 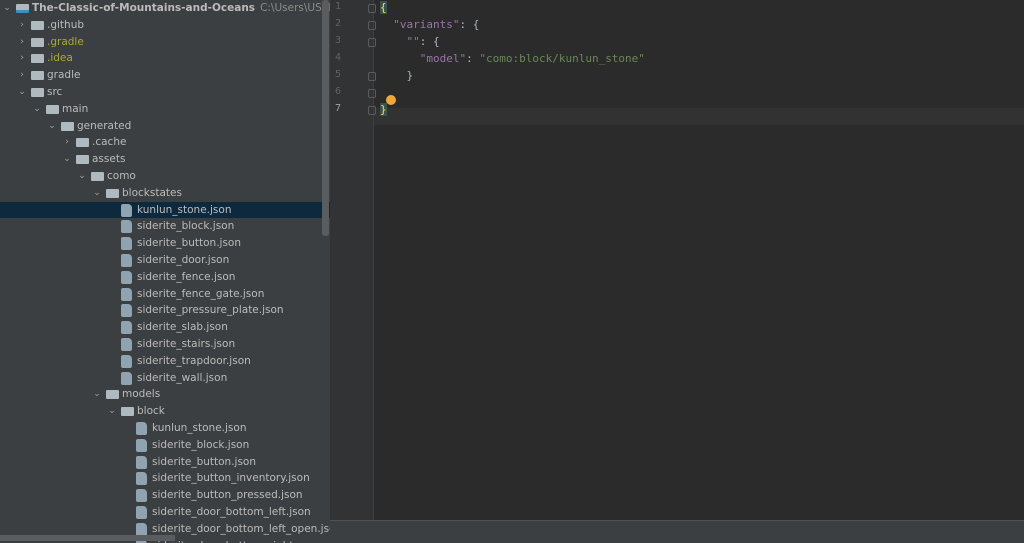 What do you see at coordinates (22, 8) in the screenshot?
I see `project-folder-icon` at bounding box center [22, 8].